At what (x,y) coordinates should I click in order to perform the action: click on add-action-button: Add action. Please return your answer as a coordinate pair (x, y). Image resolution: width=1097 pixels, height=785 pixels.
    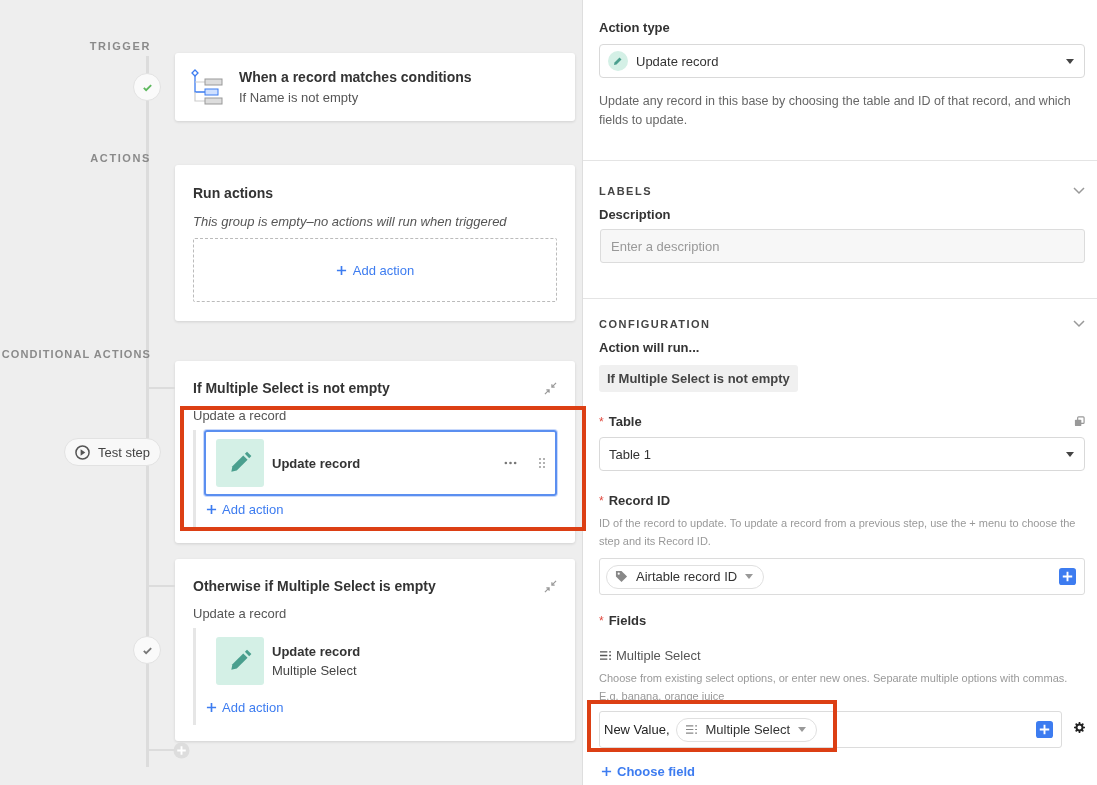
    Looking at the image, I should click on (375, 270).